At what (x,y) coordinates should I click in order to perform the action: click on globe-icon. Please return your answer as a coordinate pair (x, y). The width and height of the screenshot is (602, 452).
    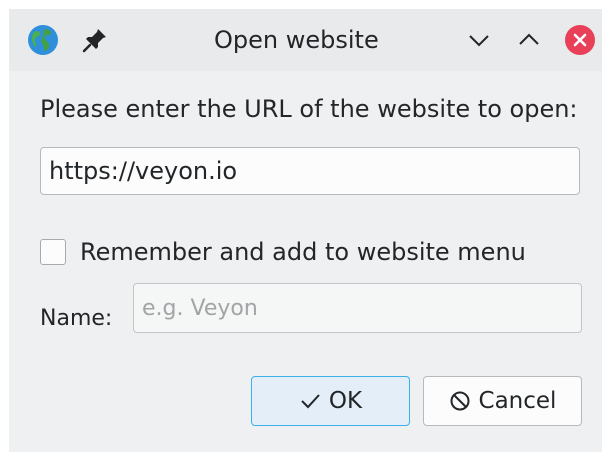
    Looking at the image, I should click on (43, 40).